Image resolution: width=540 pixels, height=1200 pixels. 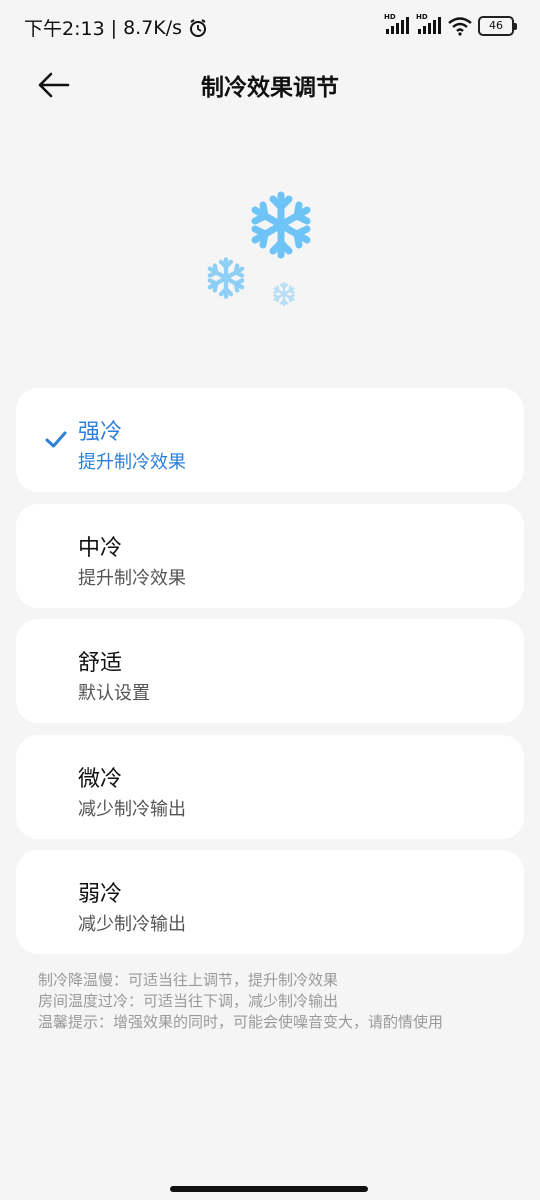 I want to click on tip-line: 房间温度过冷：可适当往下调，减少制冷输出, so click(x=188, y=1001).